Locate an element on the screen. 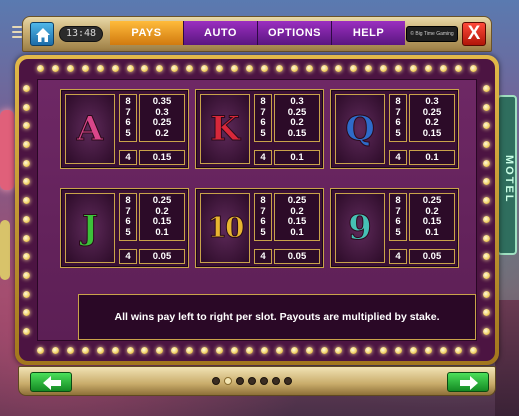  symbol-tile: K is located at coordinates (225, 129).